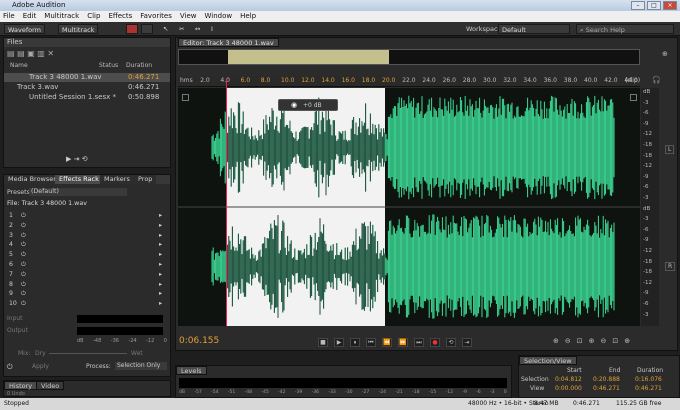 This screenshot has width=680, height=410. What do you see at coordinates (61, 16) in the screenshot?
I see `menu-multitrack: Multitrack` at bounding box center [61, 16].